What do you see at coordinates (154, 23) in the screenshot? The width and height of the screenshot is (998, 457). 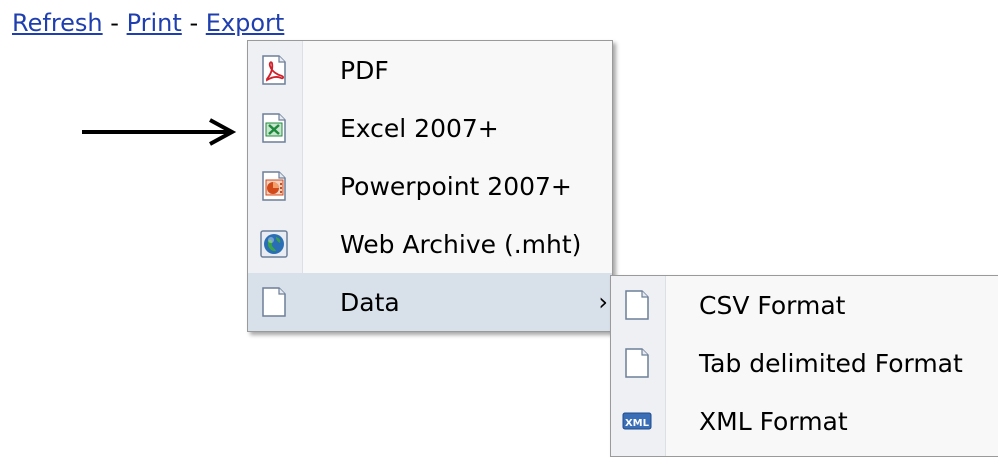 I see `print-link: Print` at bounding box center [154, 23].